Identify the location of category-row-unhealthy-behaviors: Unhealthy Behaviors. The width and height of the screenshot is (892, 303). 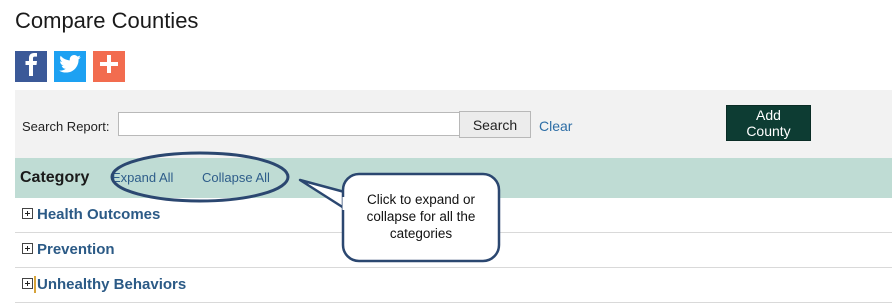
(453, 285).